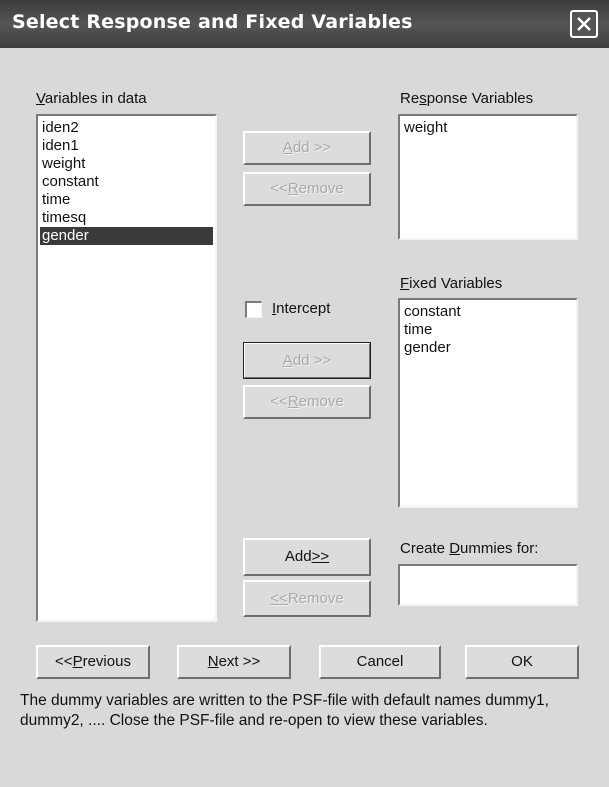 Image resolution: width=609 pixels, height=787 pixels. I want to click on response-variables-label: Response Variables, so click(467, 98).